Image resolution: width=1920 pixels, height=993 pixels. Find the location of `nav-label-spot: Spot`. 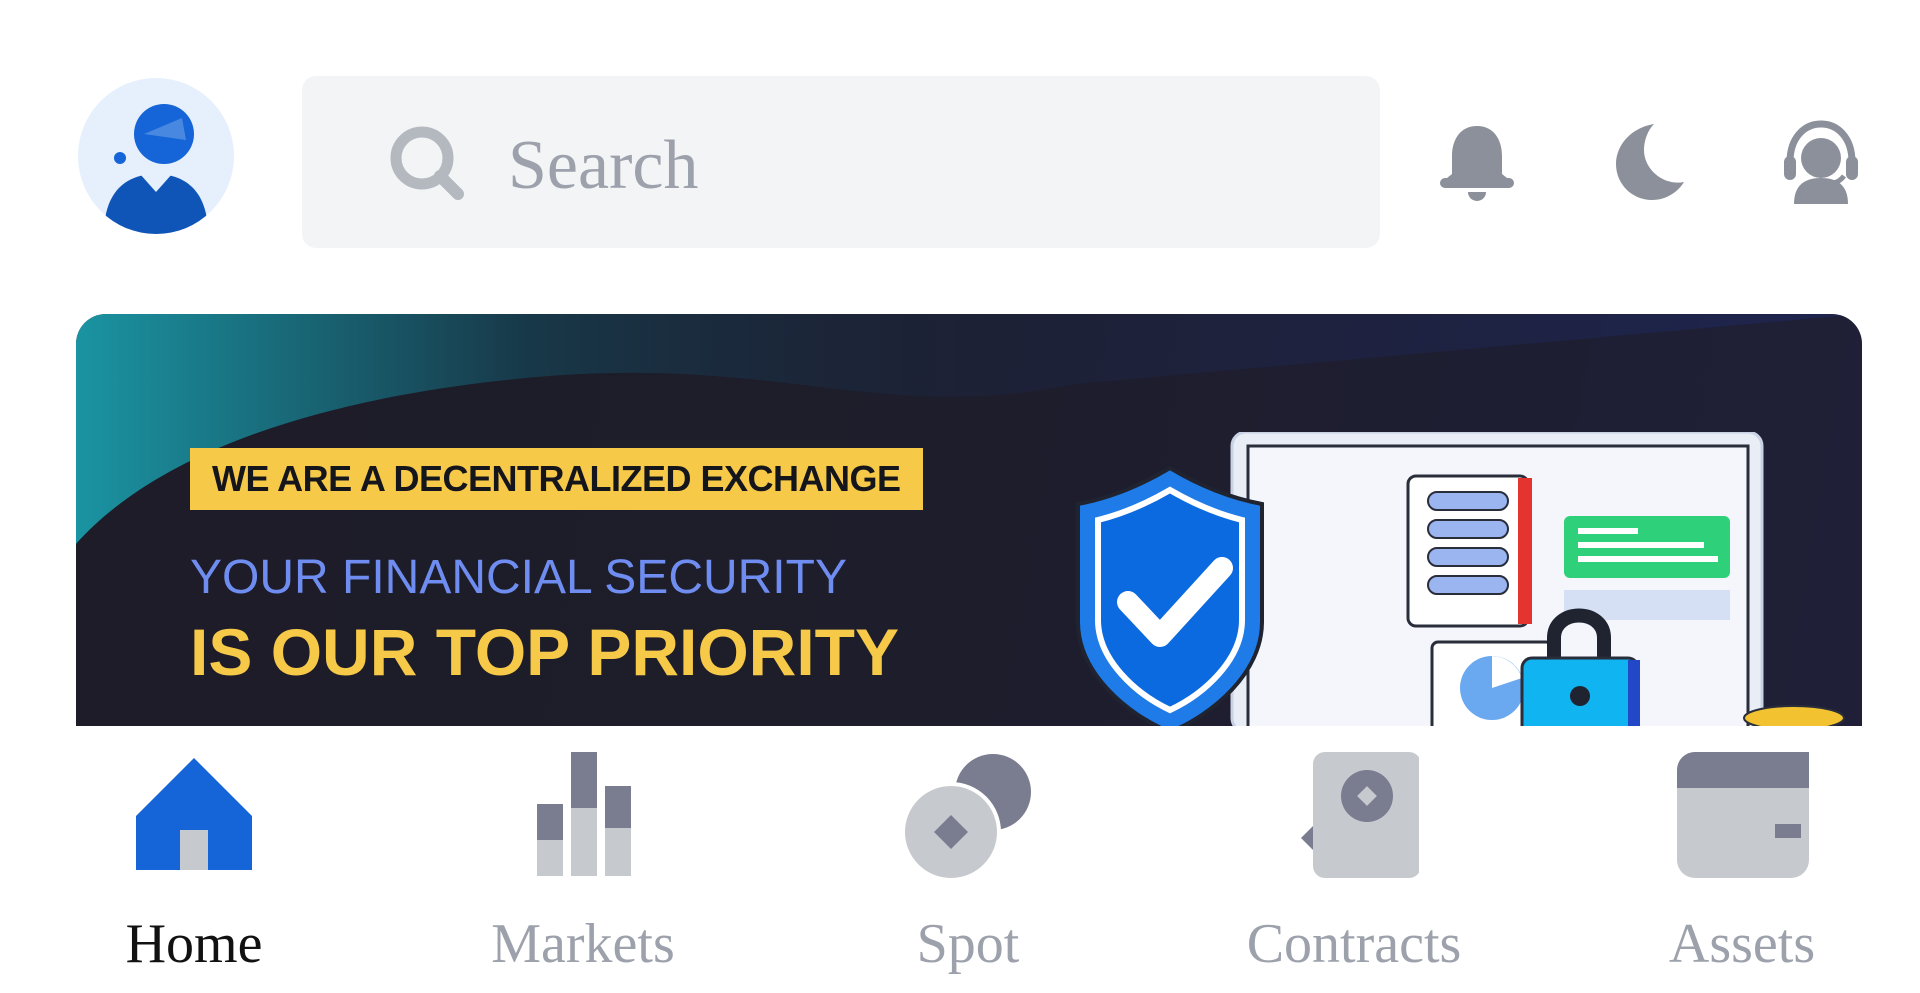

nav-label-spot: Spot is located at coordinates (968, 944).